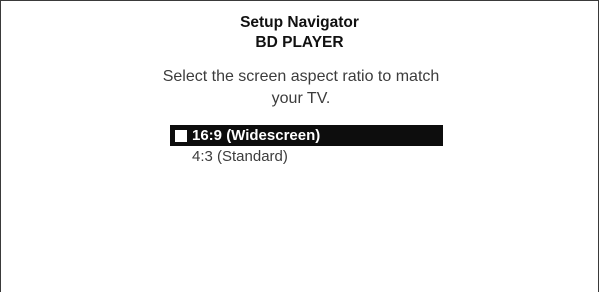  Describe the element at coordinates (306, 156) in the screenshot. I see `option-4-3-standard: 4:3 (Standard)` at that location.